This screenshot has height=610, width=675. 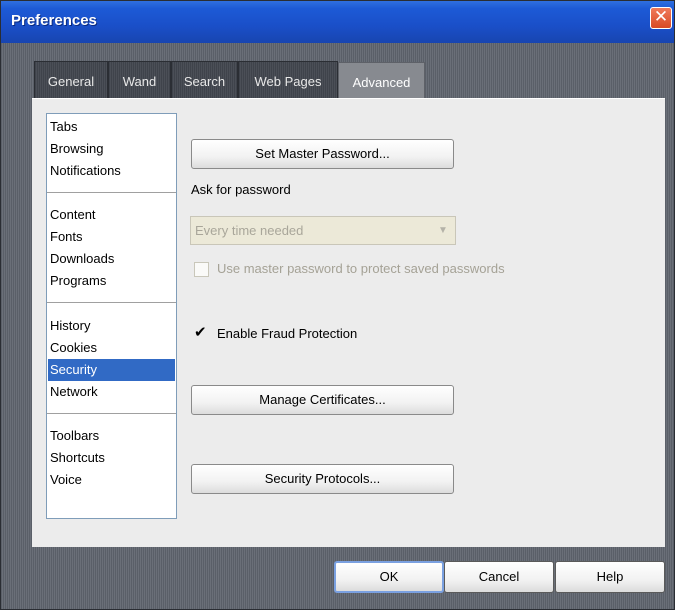 I want to click on check-icon: ✔, so click(x=200, y=332).